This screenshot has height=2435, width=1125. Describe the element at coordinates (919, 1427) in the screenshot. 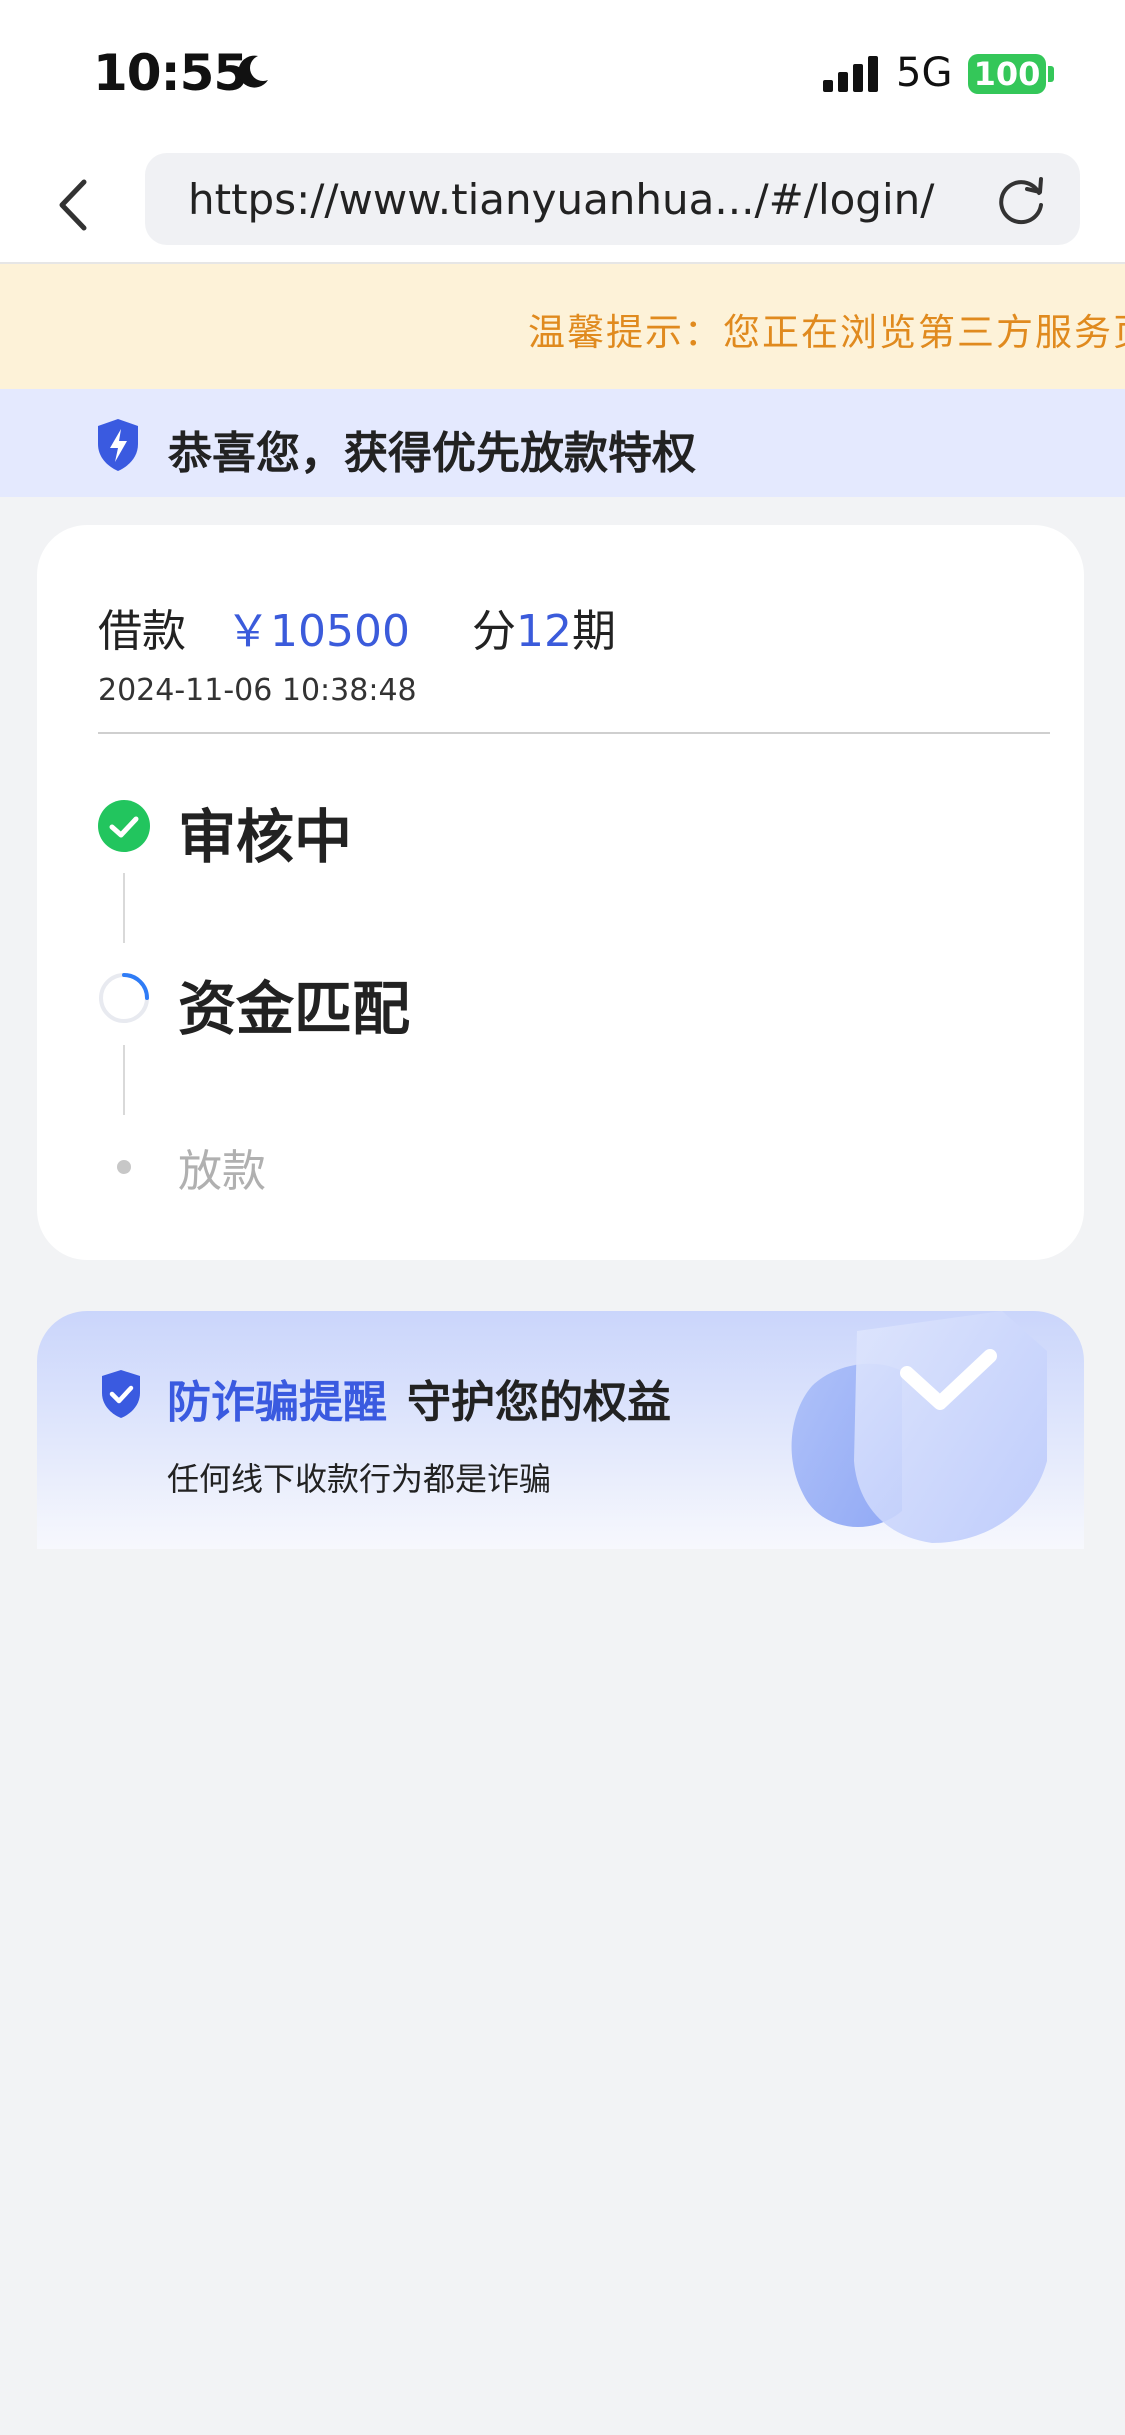

I see `shield-check-illustration` at that location.